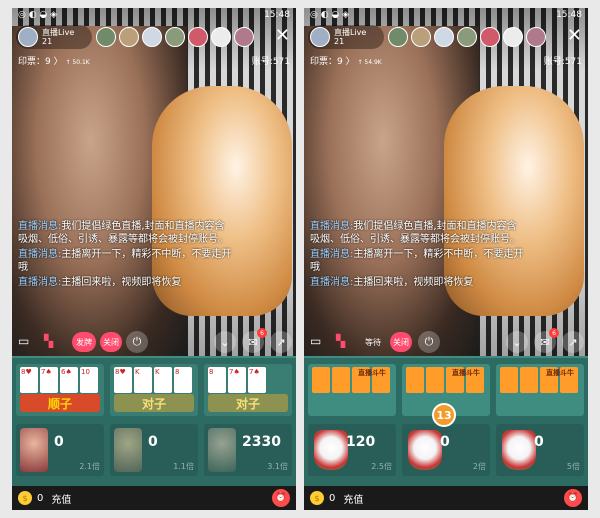 Image resolution: width=600 pixels, height=518 pixels. What do you see at coordinates (60, 403) in the screenshot?
I see `hand-result: 顺子` at bounding box center [60, 403].